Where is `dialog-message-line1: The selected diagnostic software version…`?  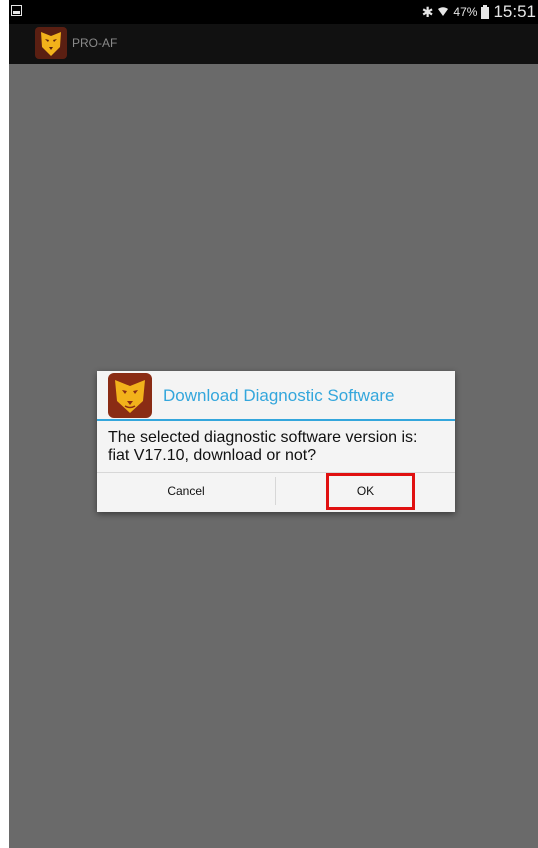
dialog-message-line1: The selected diagnostic software version… is located at coordinates (263, 437).